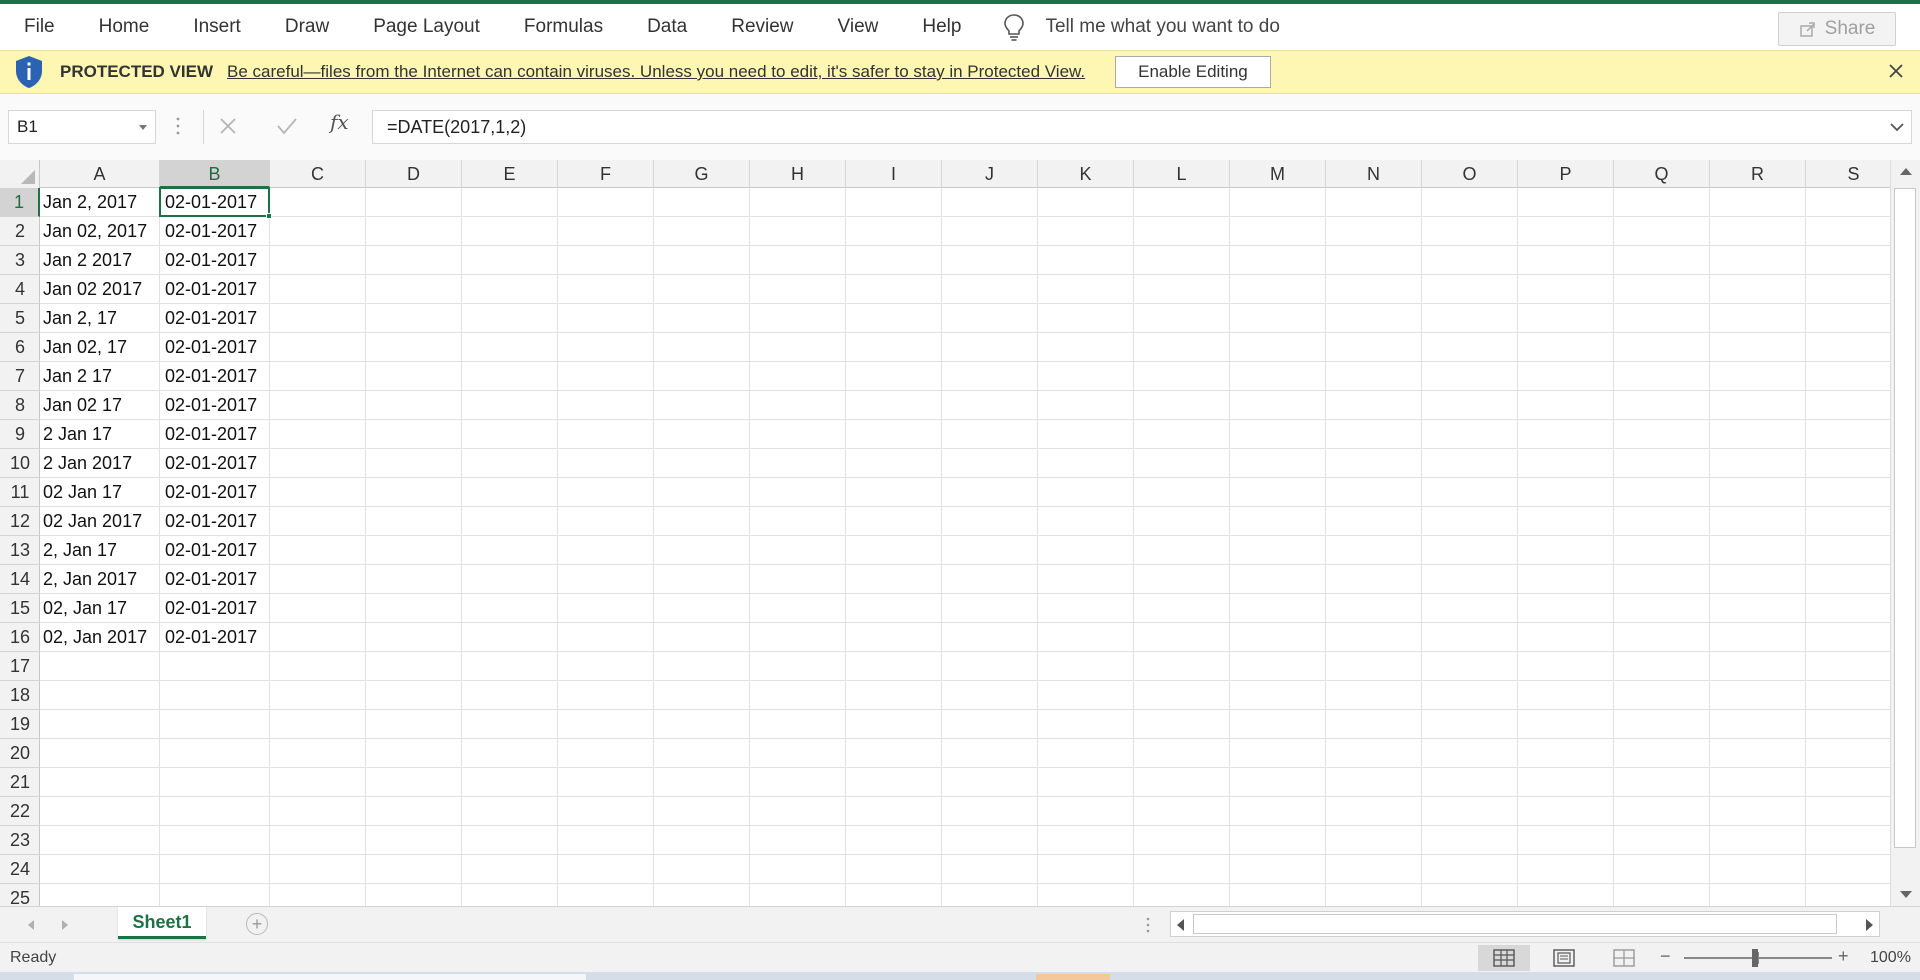 This screenshot has width=1920, height=980. I want to click on share-button: Share, so click(1837, 29).